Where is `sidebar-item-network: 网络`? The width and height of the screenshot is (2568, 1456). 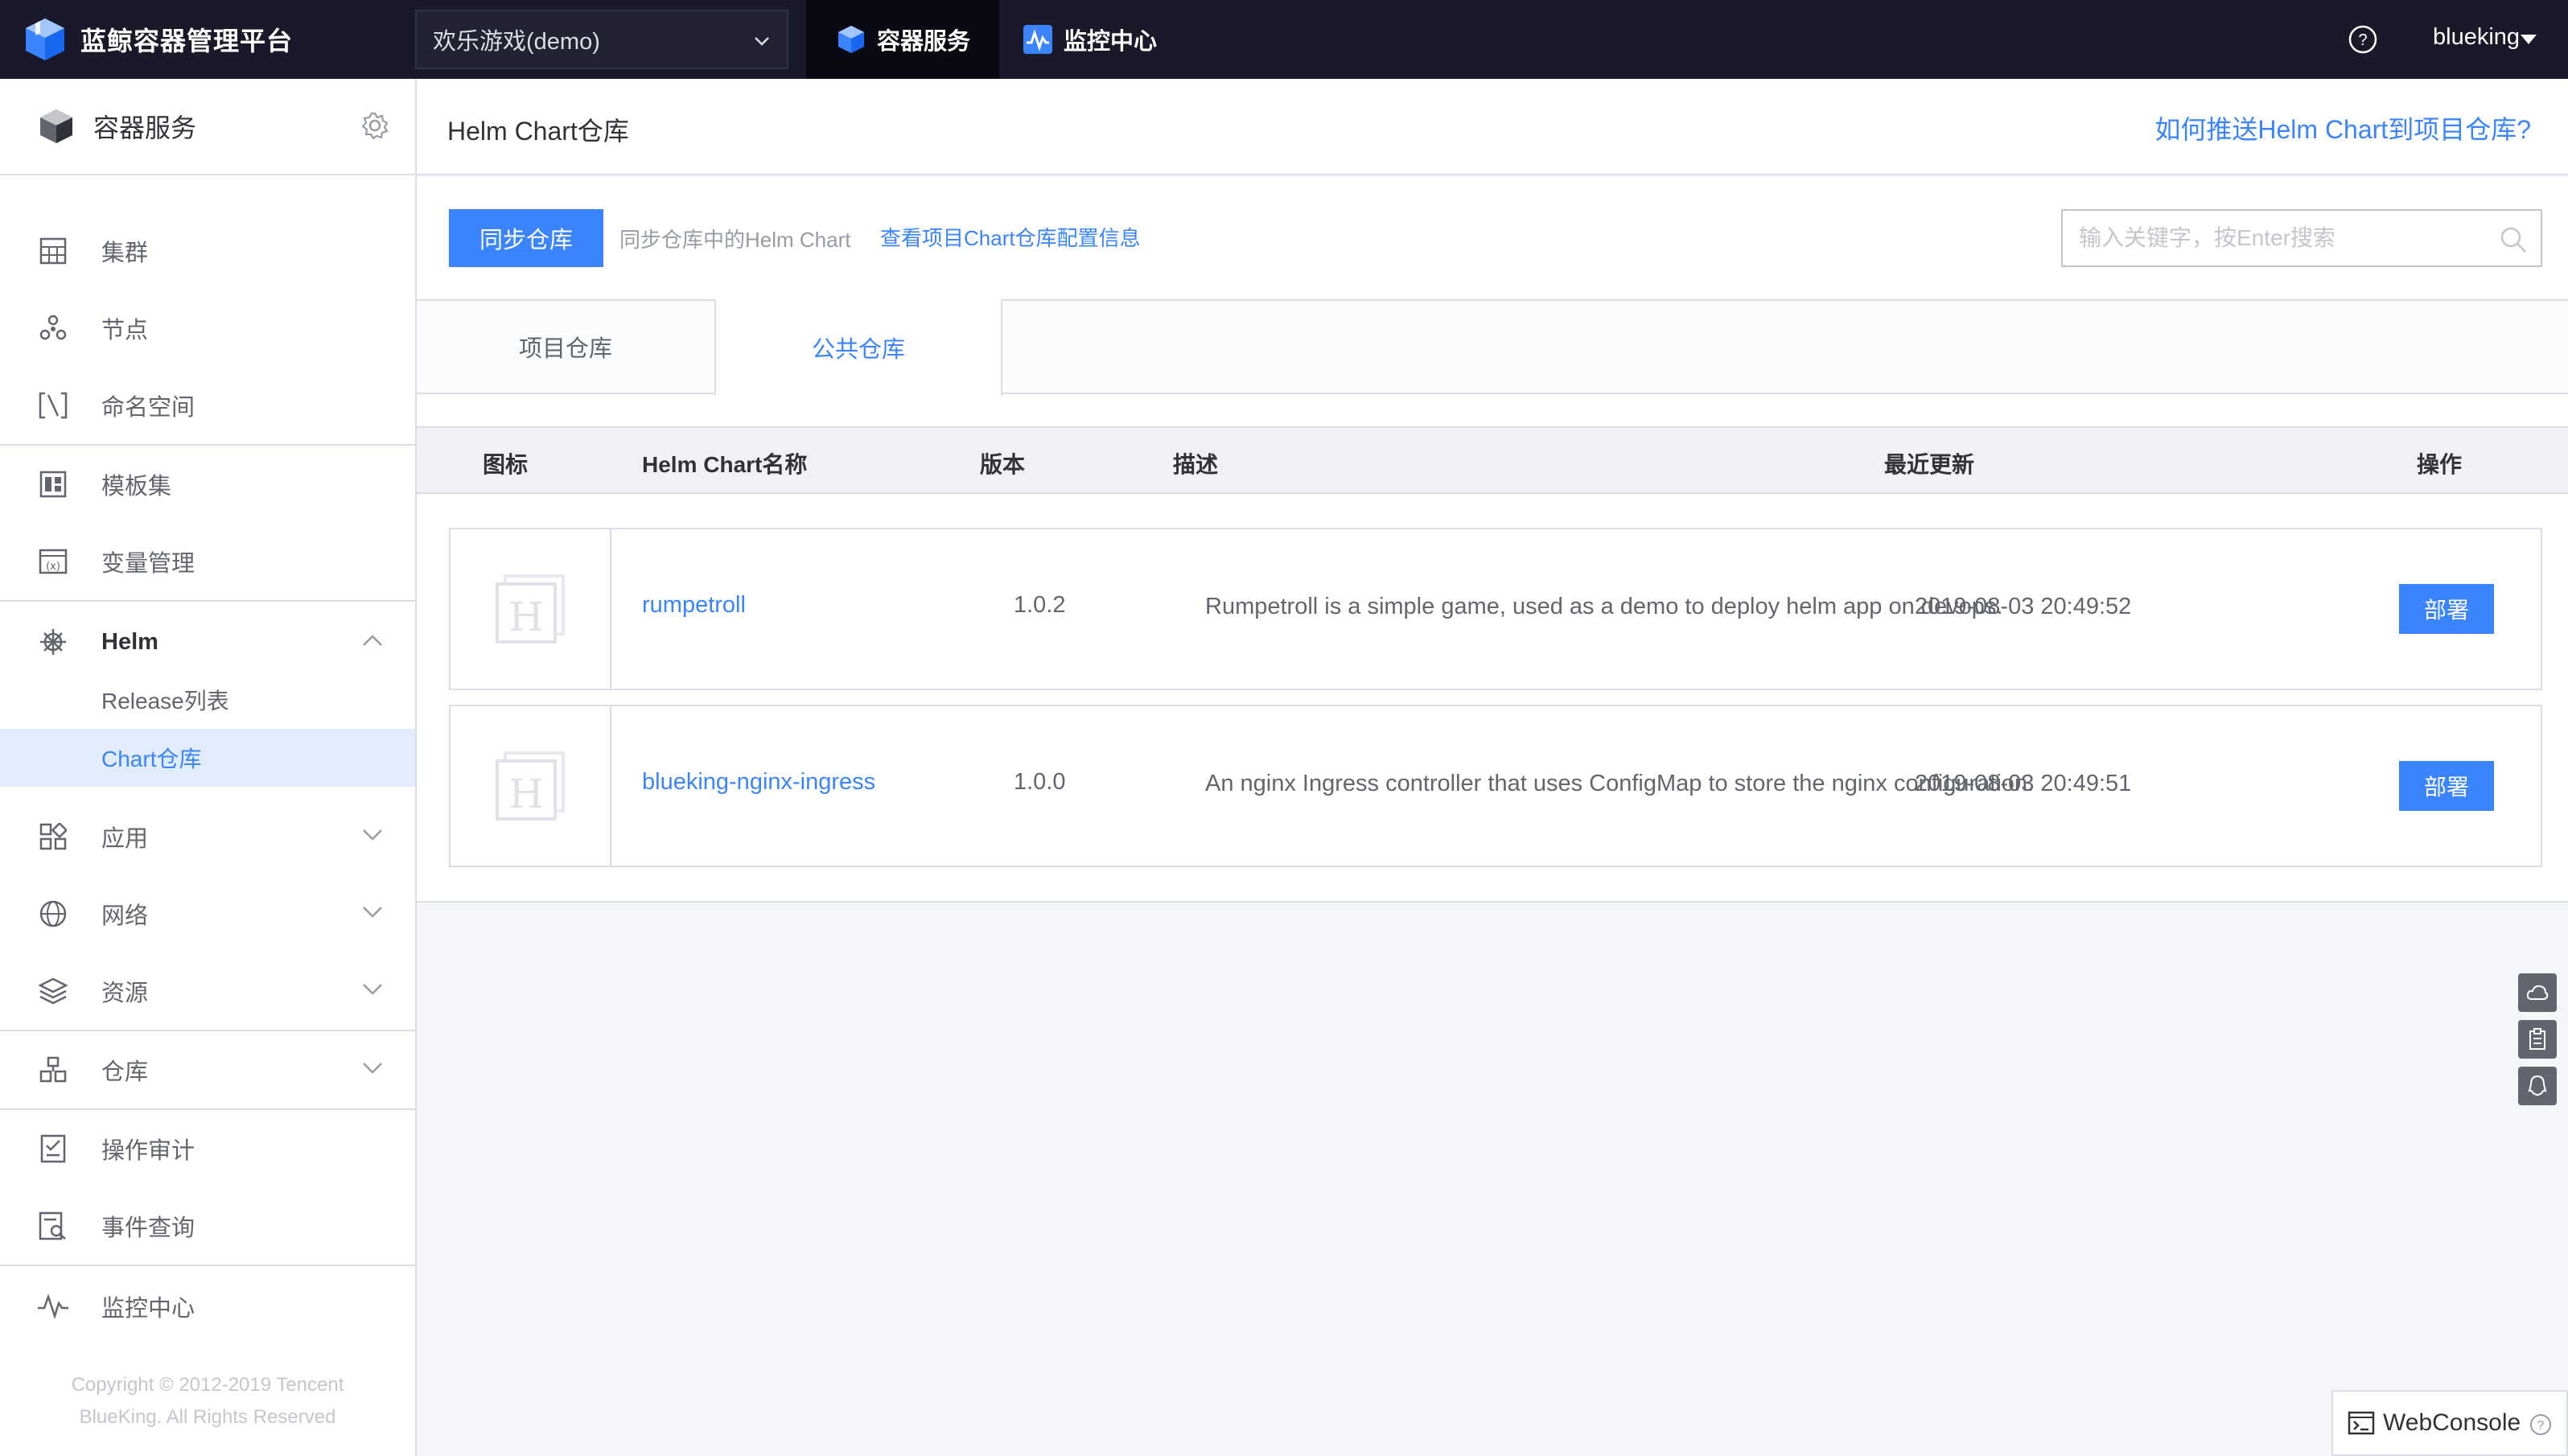 sidebar-item-network: 网络 is located at coordinates (207, 914).